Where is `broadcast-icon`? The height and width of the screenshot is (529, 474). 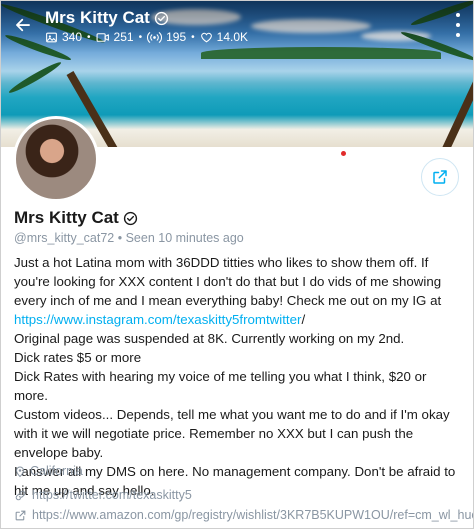
broadcast-icon is located at coordinates (155, 37).